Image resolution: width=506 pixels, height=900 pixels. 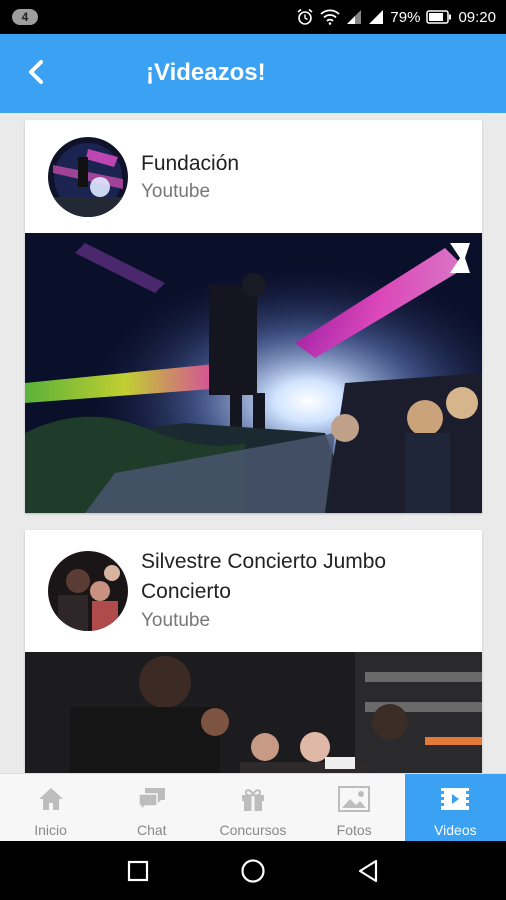 What do you see at coordinates (253, 176) in the screenshot?
I see `video-card-header: Fundación Youtube` at bounding box center [253, 176].